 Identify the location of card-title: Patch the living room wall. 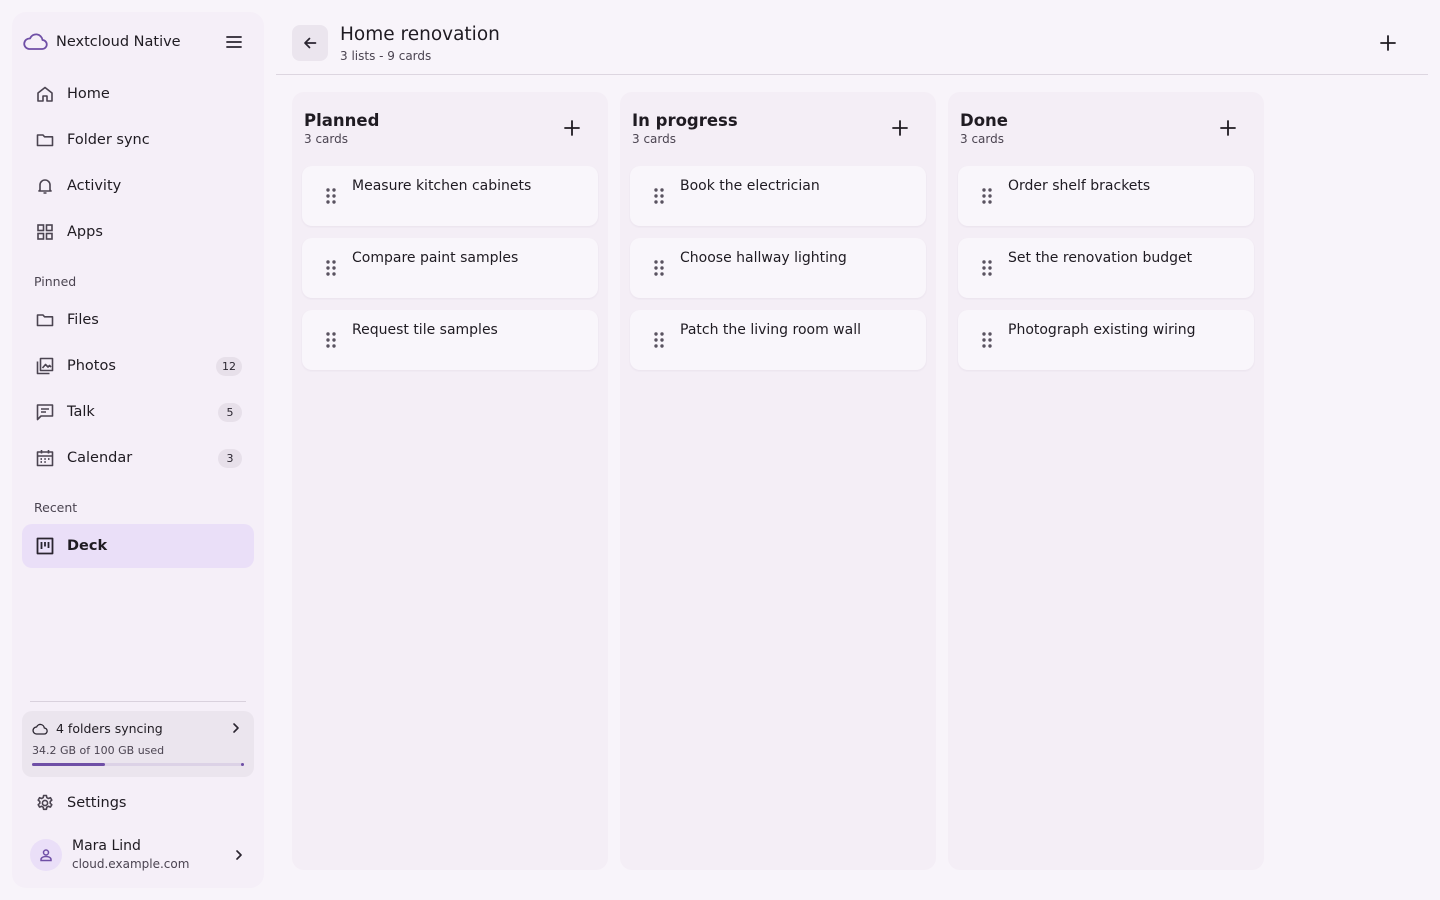
(770, 330).